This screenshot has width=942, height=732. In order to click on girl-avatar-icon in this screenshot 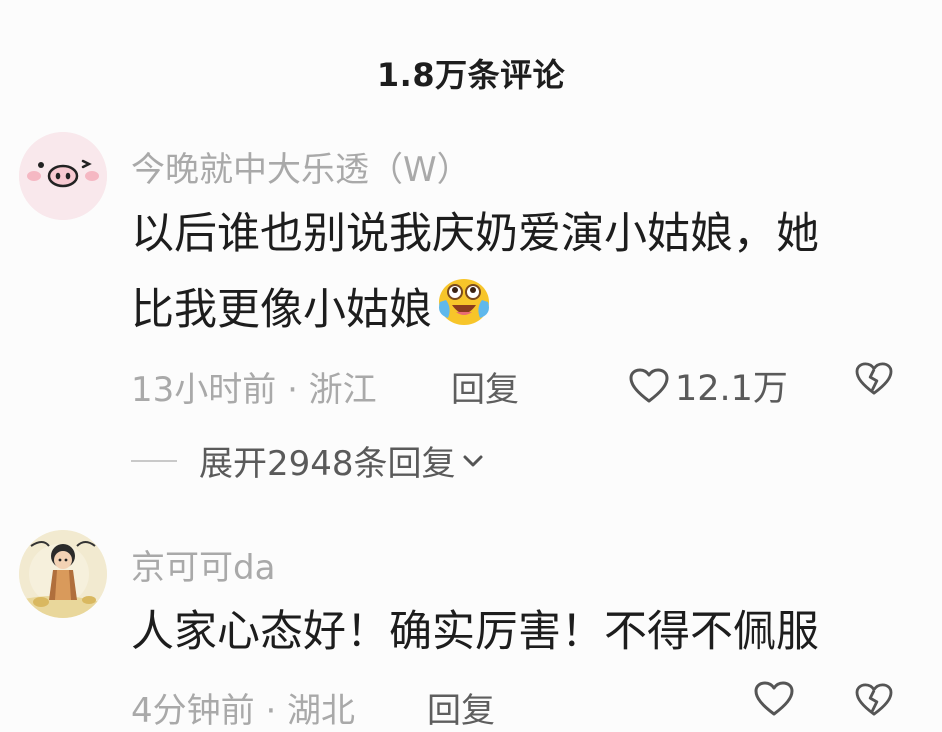, I will do `click(63, 574)`.